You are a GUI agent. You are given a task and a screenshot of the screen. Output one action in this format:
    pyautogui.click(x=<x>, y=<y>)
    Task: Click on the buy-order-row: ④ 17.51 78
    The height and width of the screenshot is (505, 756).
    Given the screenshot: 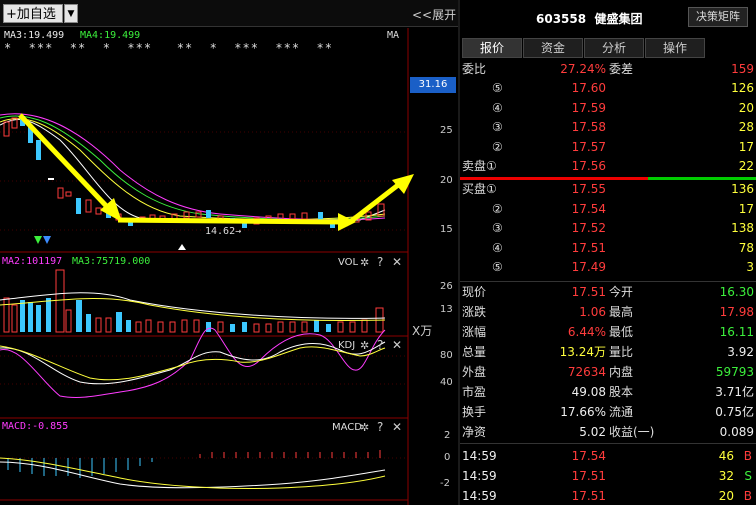 What is the action you would take?
    pyautogui.click(x=609, y=248)
    